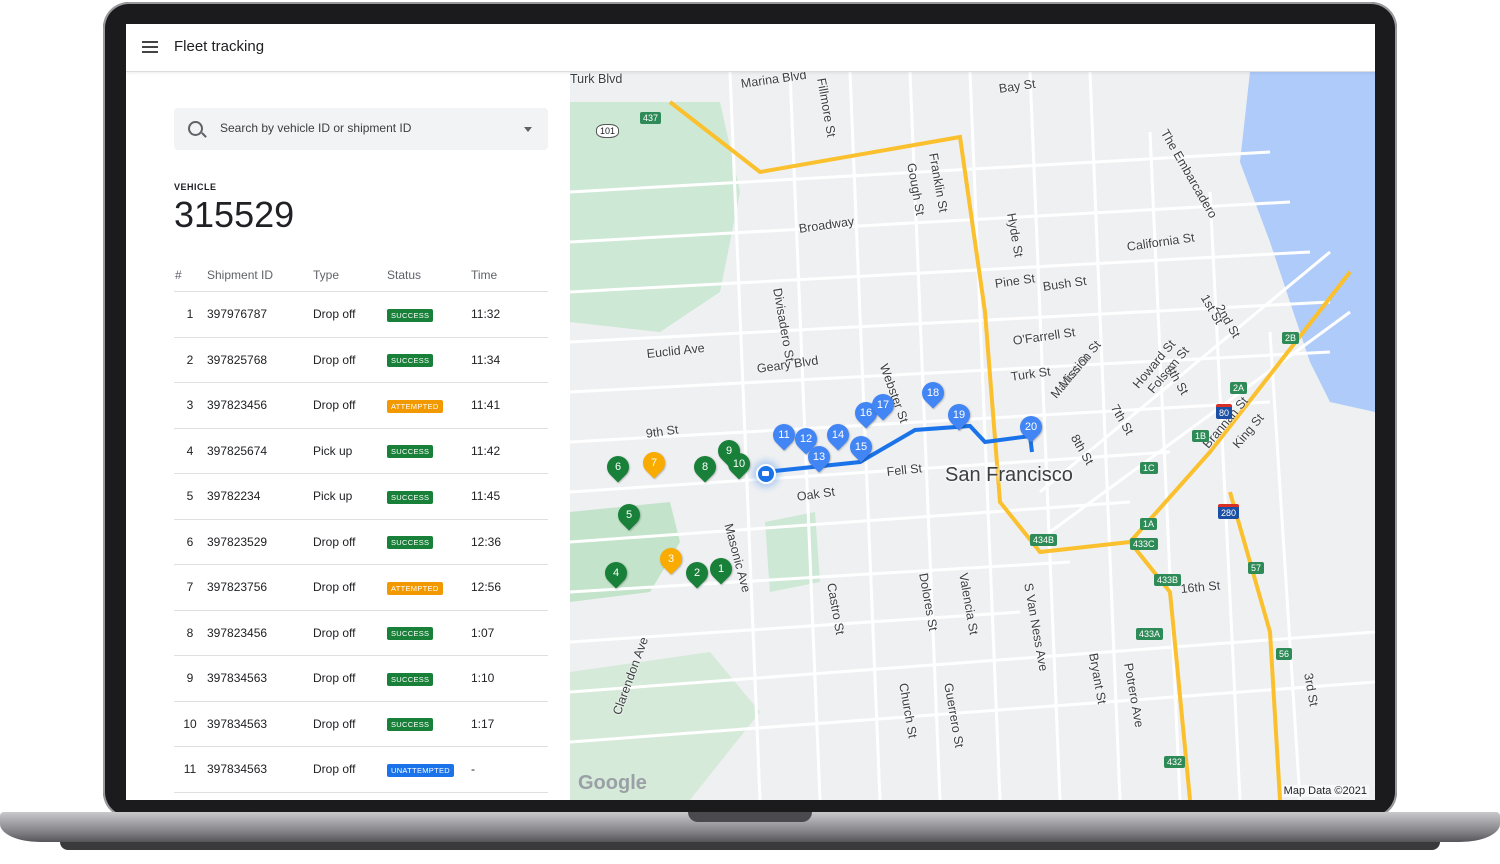 This screenshot has width=1500, height=864. I want to click on map-marker-6: 6, so click(618, 467).